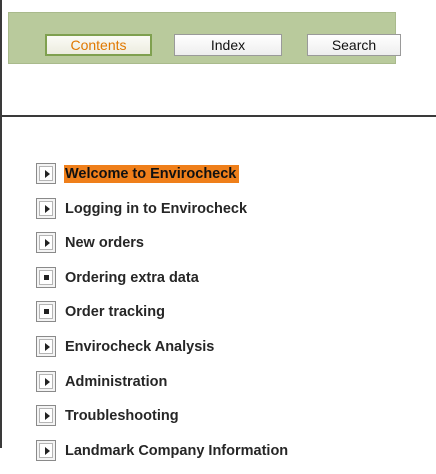  What do you see at coordinates (156, 209) in the screenshot?
I see `toc-item-label: Logging in to Envirocheck` at bounding box center [156, 209].